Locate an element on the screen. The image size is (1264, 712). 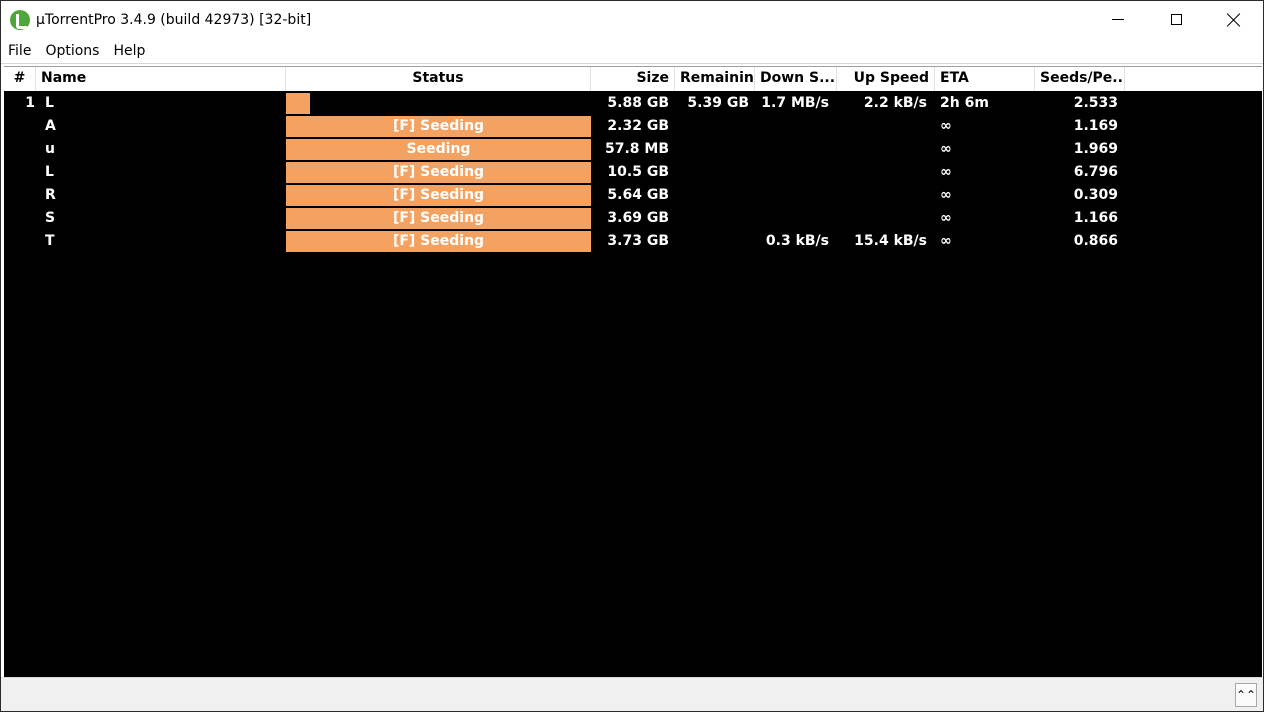
torrent-row: S 3.69 GB ∞ 1.166 [F] Seeding is located at coordinates (633, 218).